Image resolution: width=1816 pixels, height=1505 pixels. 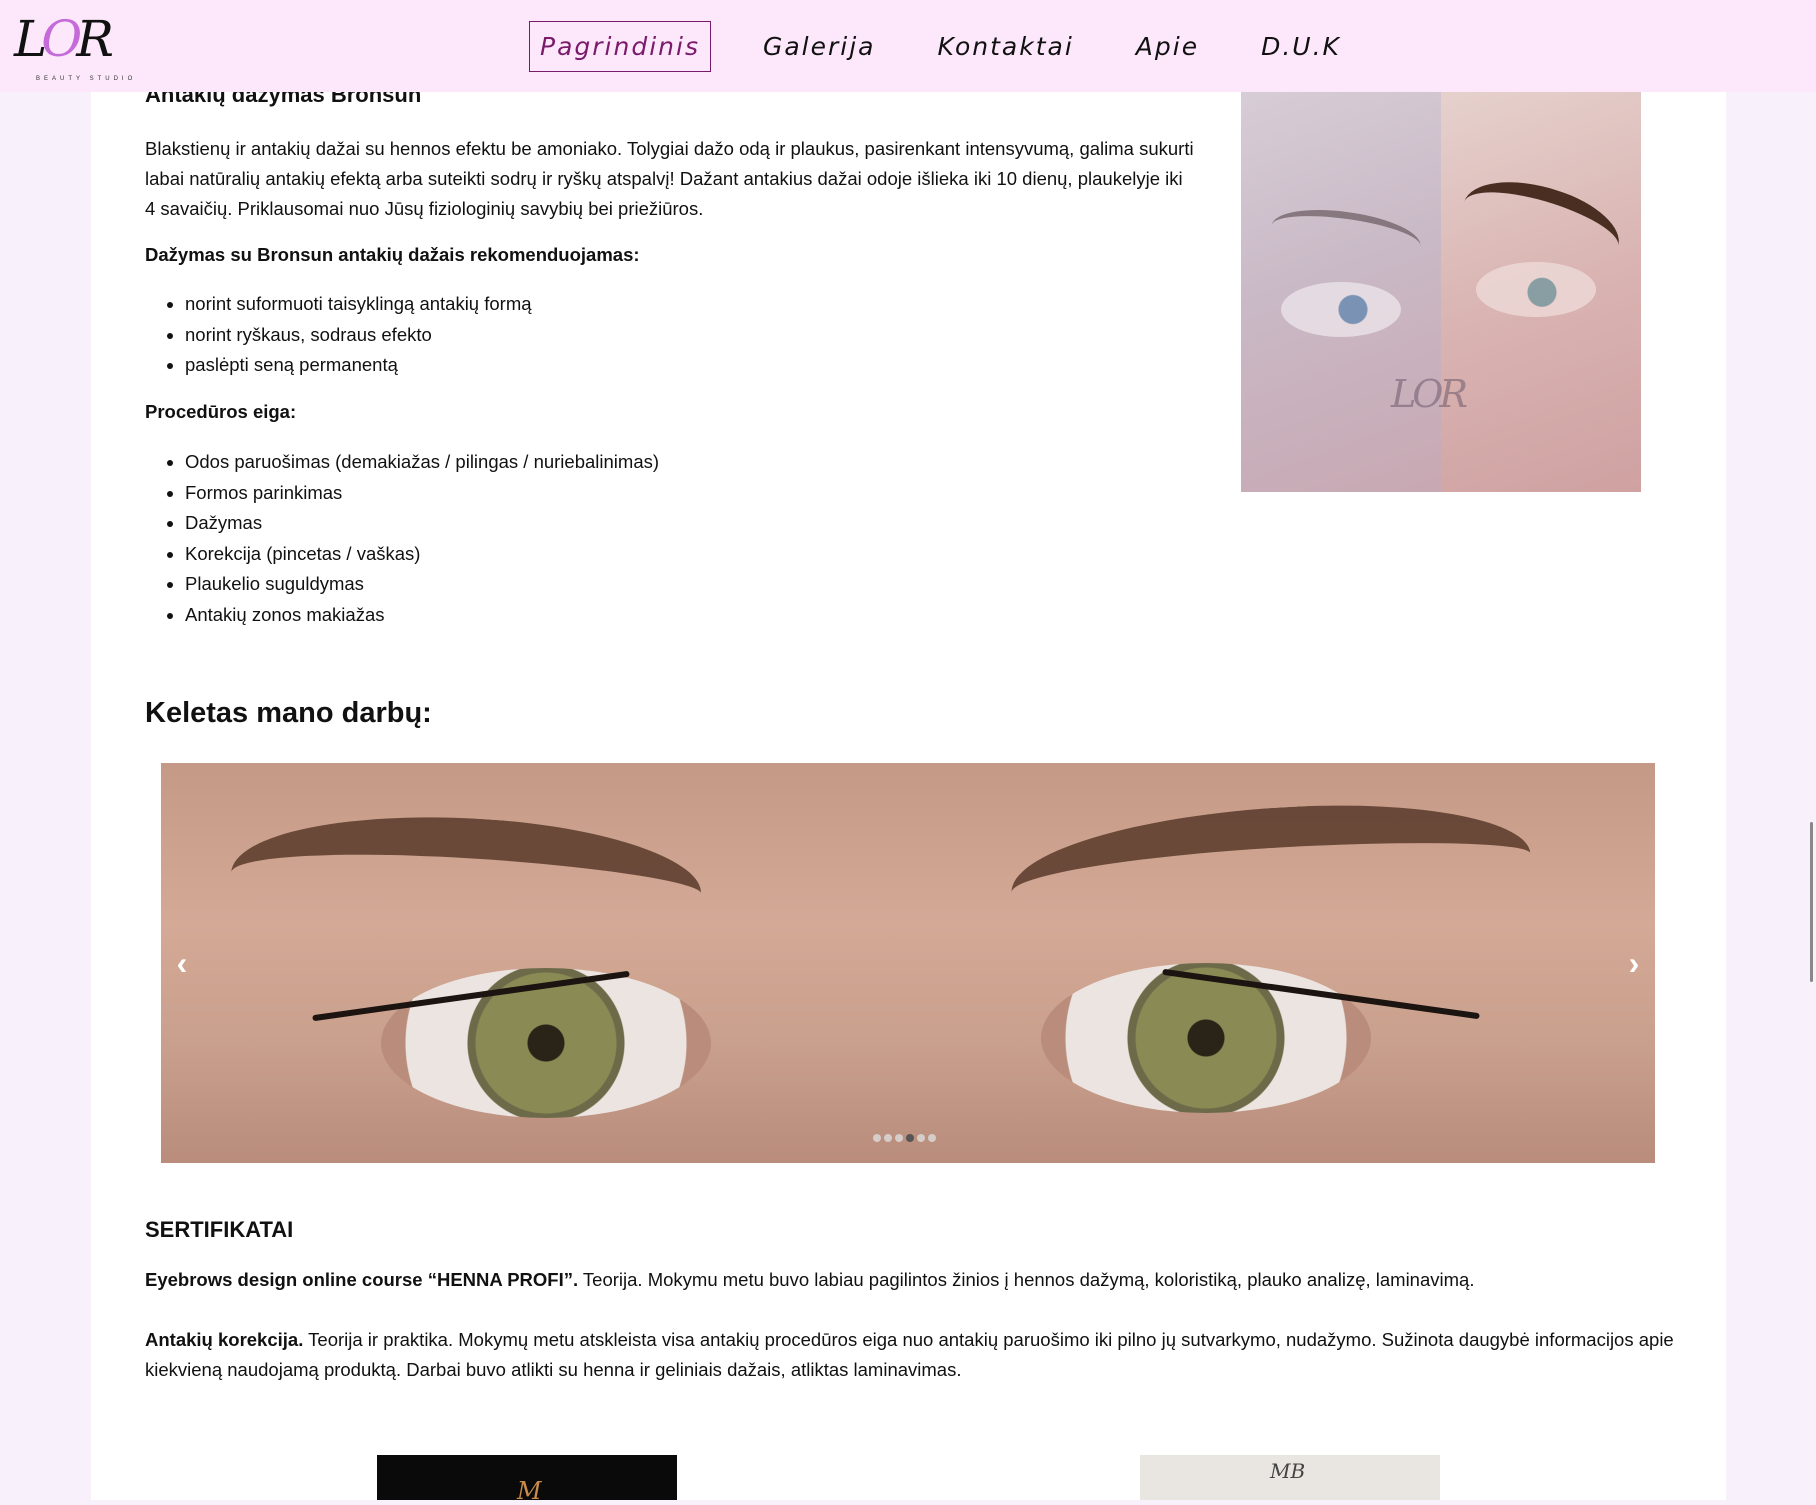 I want to click on works-title: Keletas mano darbų:, so click(x=288, y=713).